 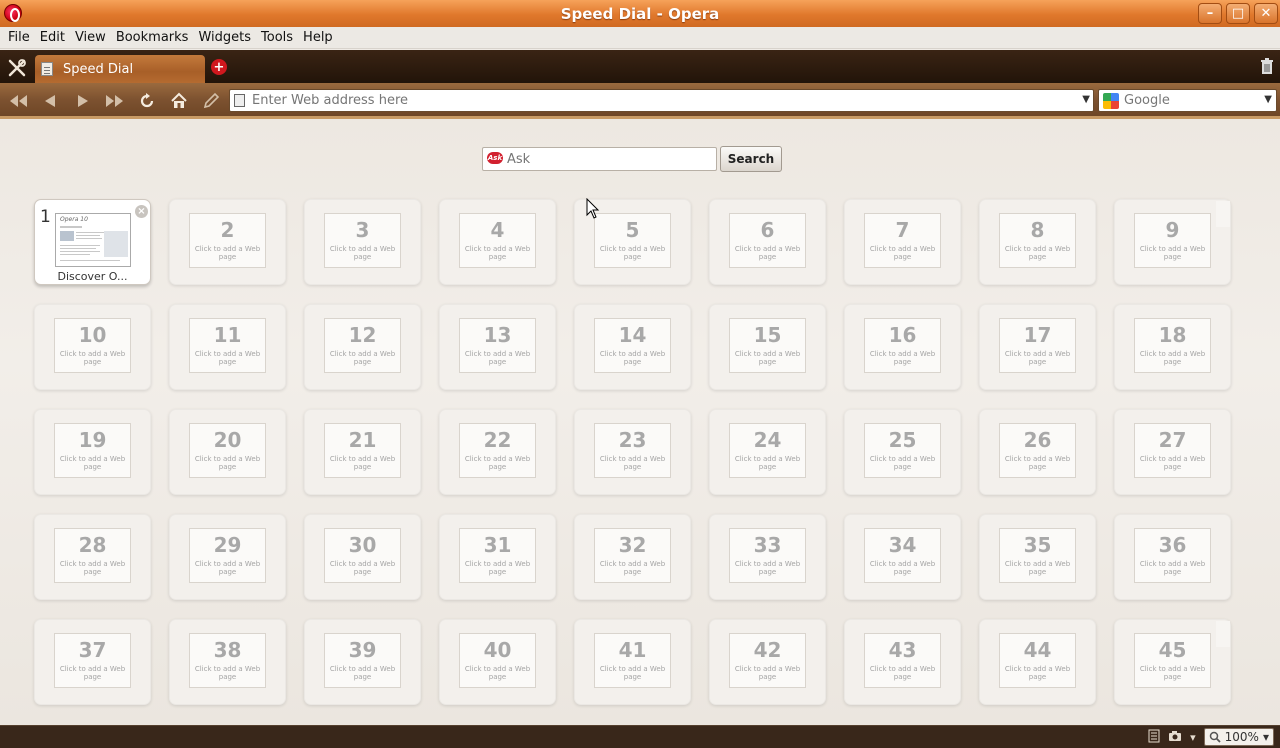 I want to click on empty-dial-frame: 17 Click to add a Web page, so click(x=1037, y=345).